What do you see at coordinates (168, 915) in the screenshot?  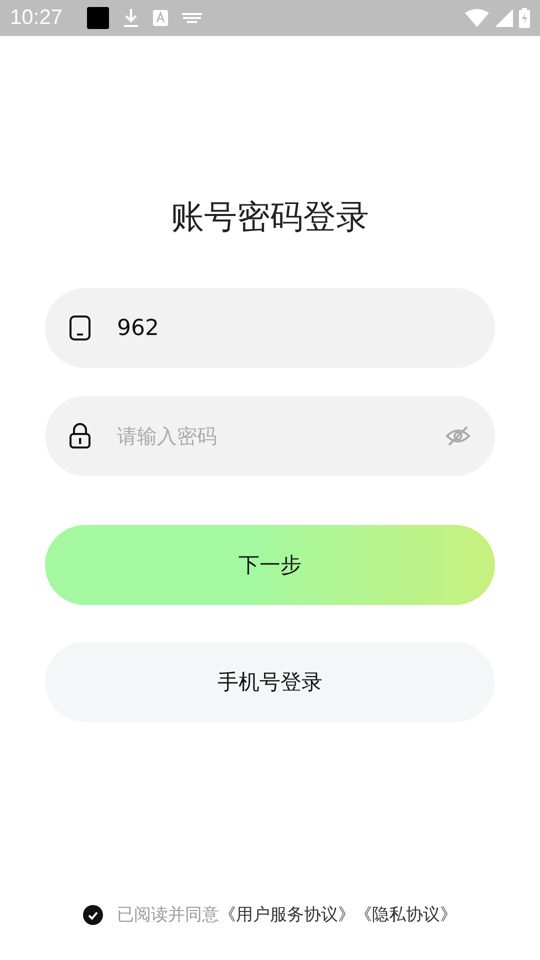 I see `agreement-text: 已阅读并同意` at bounding box center [168, 915].